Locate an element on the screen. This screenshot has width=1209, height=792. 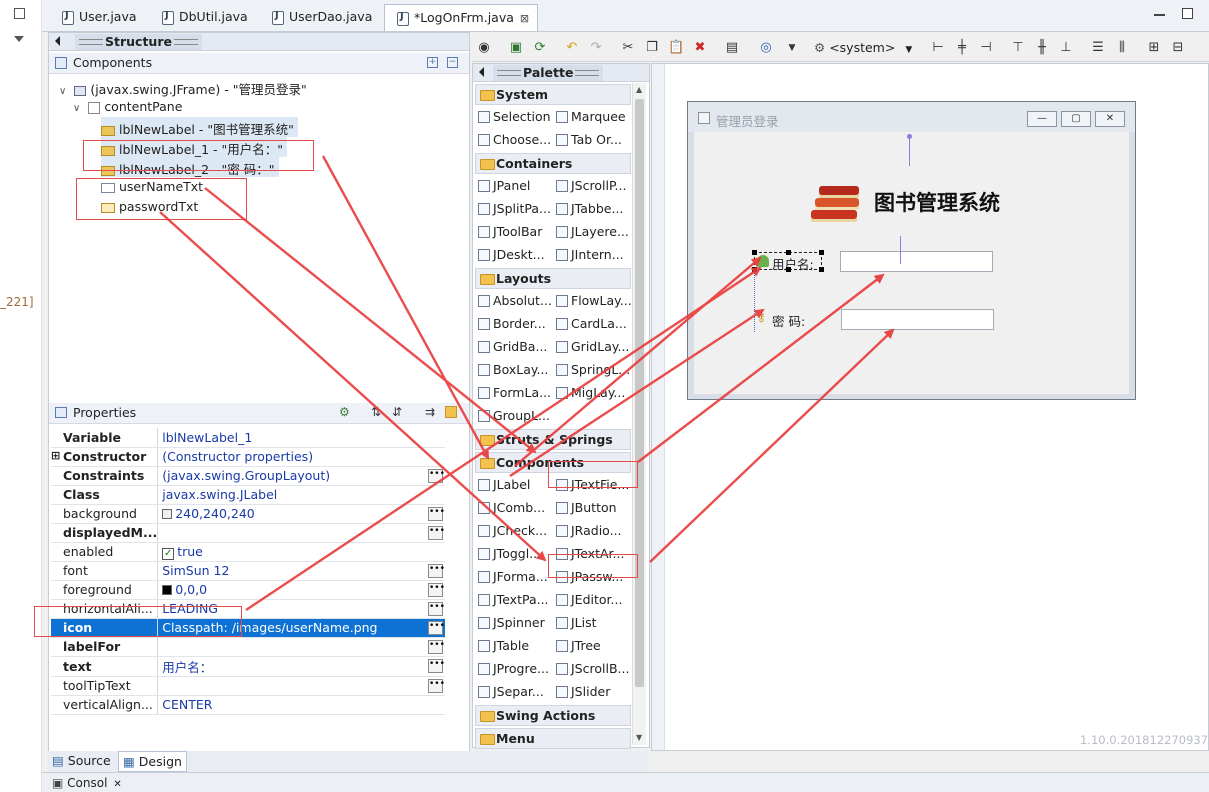
align-middle-icon: ╫ is located at coordinates (1042, 48).